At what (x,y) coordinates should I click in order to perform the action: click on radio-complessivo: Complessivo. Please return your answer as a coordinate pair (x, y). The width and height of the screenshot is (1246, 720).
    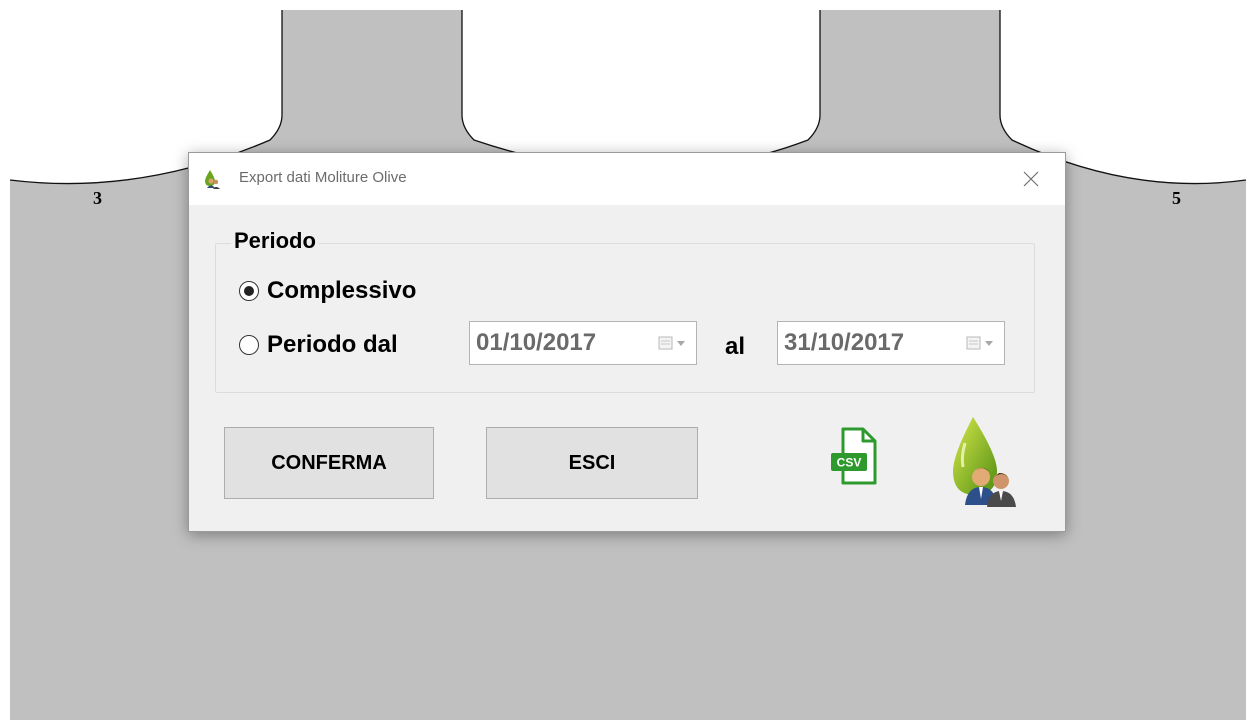
    Looking at the image, I should click on (327, 291).